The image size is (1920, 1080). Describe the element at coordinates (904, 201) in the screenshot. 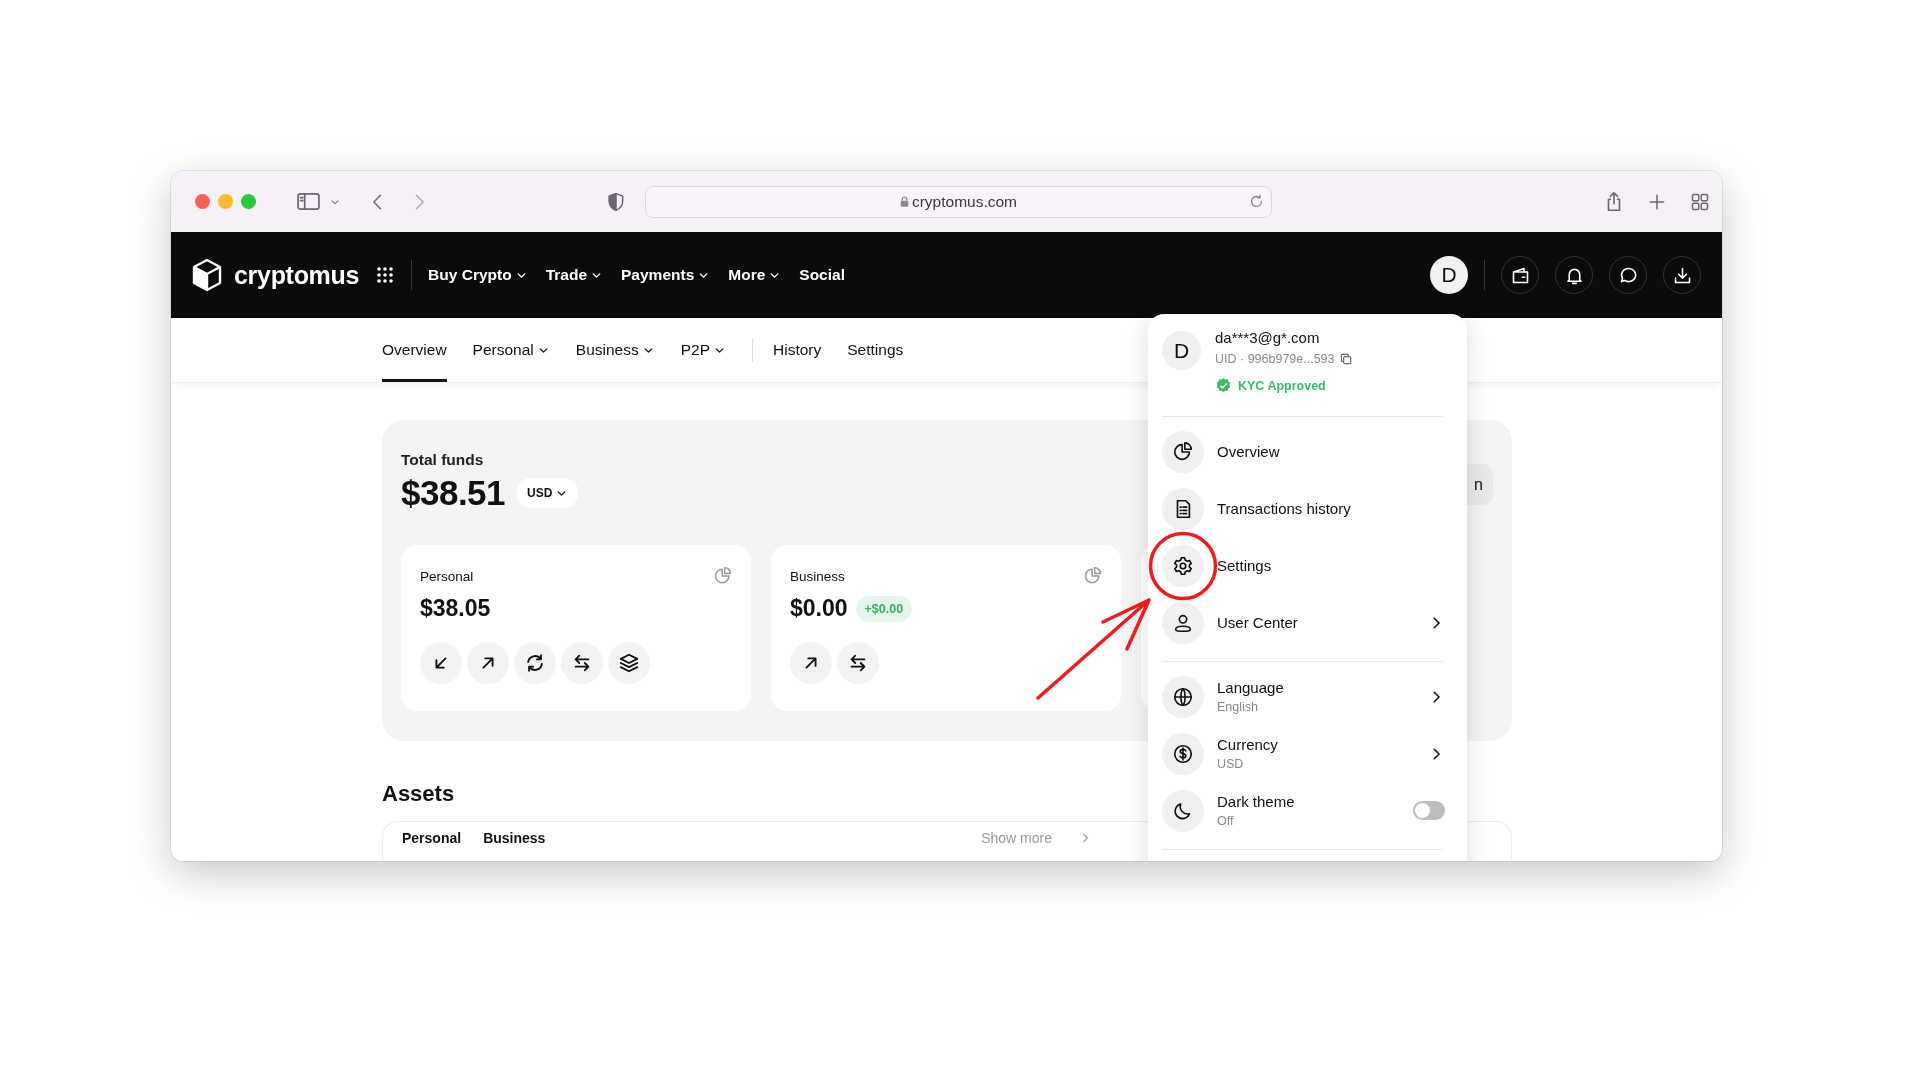

I see `lock-icon` at that location.